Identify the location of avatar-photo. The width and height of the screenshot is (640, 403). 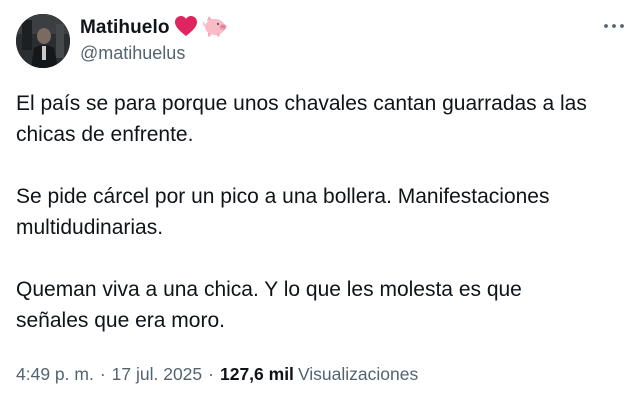
(43, 41).